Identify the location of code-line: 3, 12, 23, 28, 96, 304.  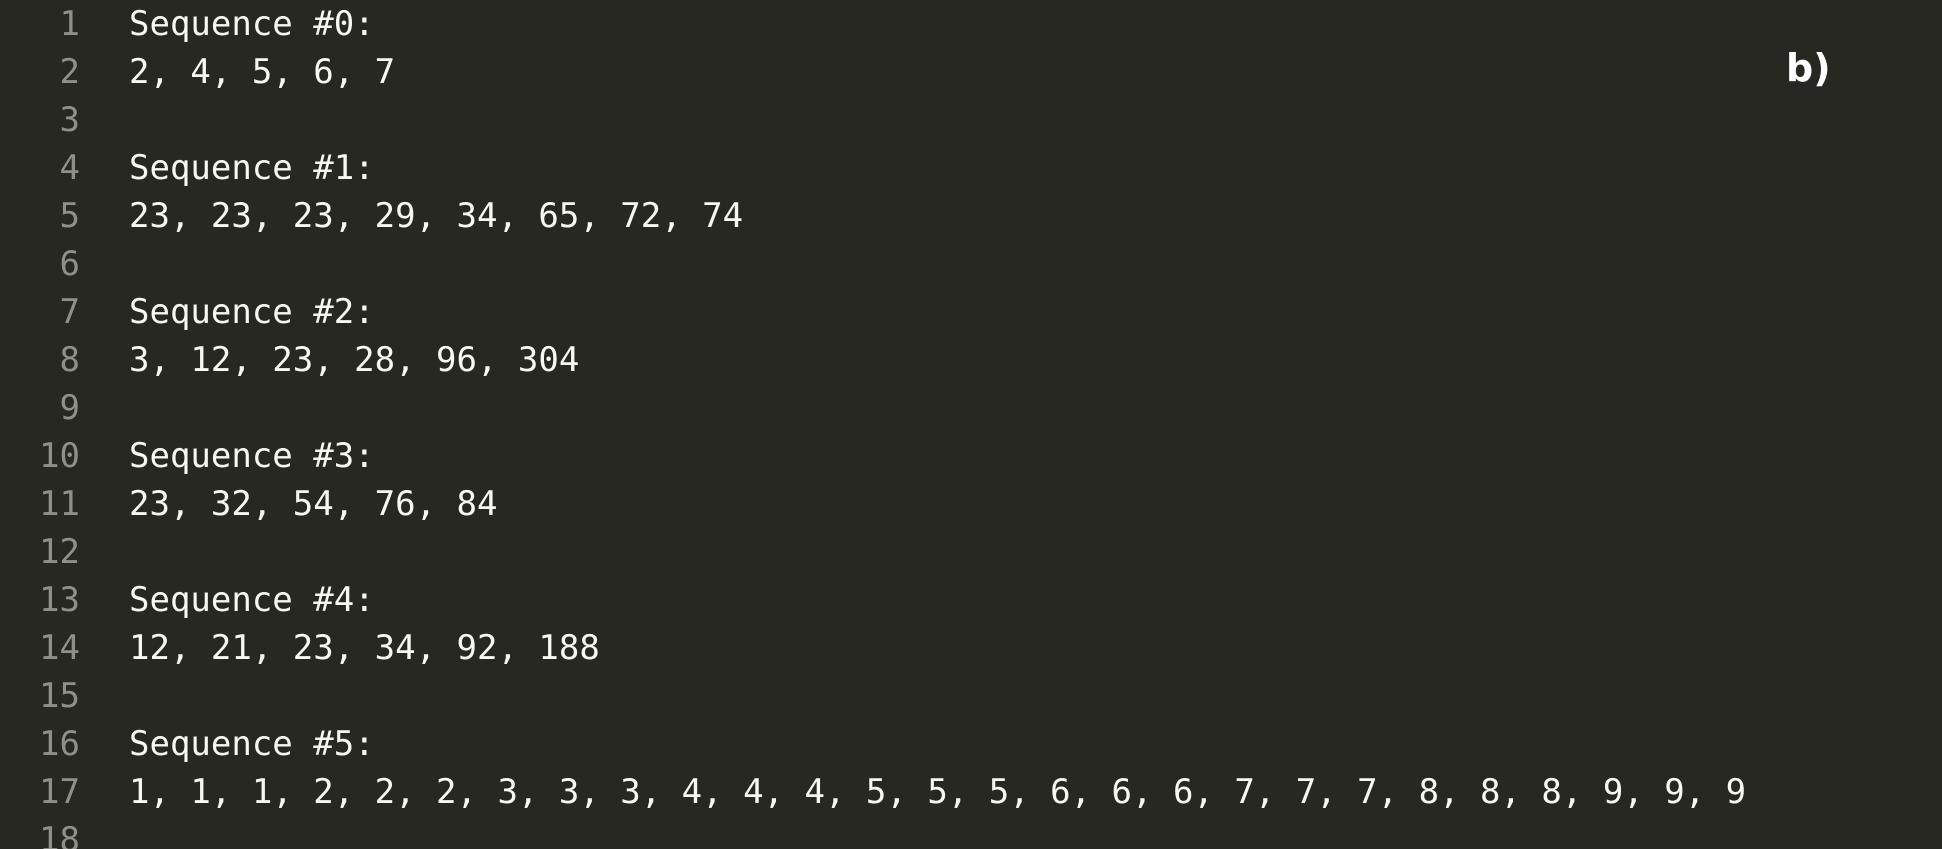
(354, 360).